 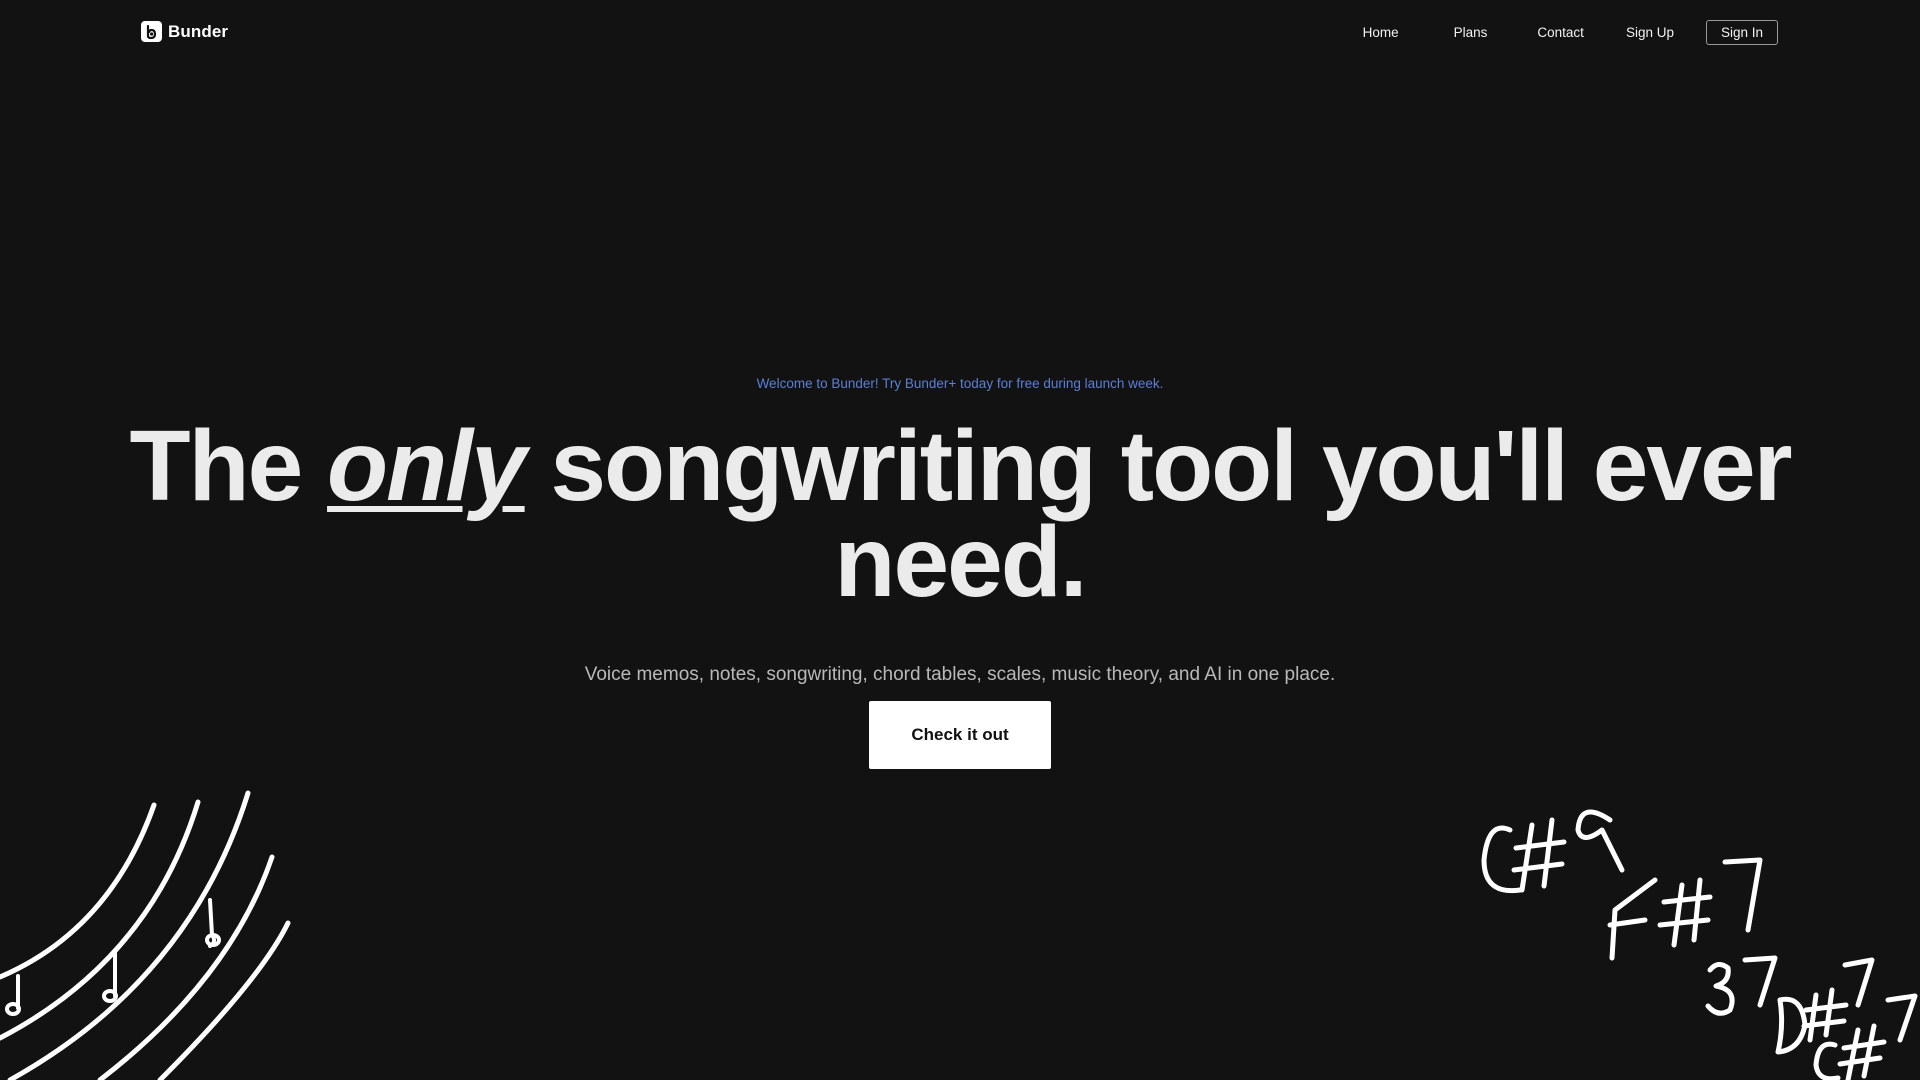 I want to click on check-it-out-button: Check it out, so click(x=960, y=735).